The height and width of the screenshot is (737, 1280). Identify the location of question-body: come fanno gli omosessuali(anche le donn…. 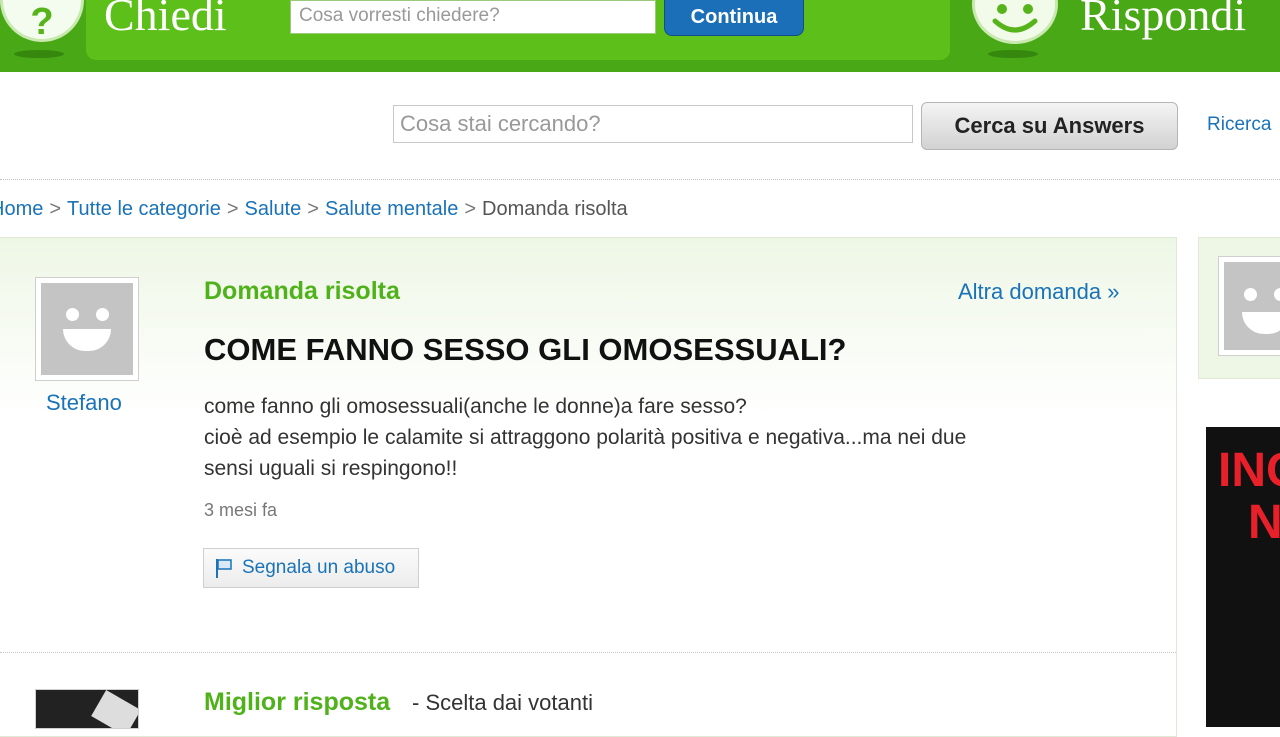
(669, 437).